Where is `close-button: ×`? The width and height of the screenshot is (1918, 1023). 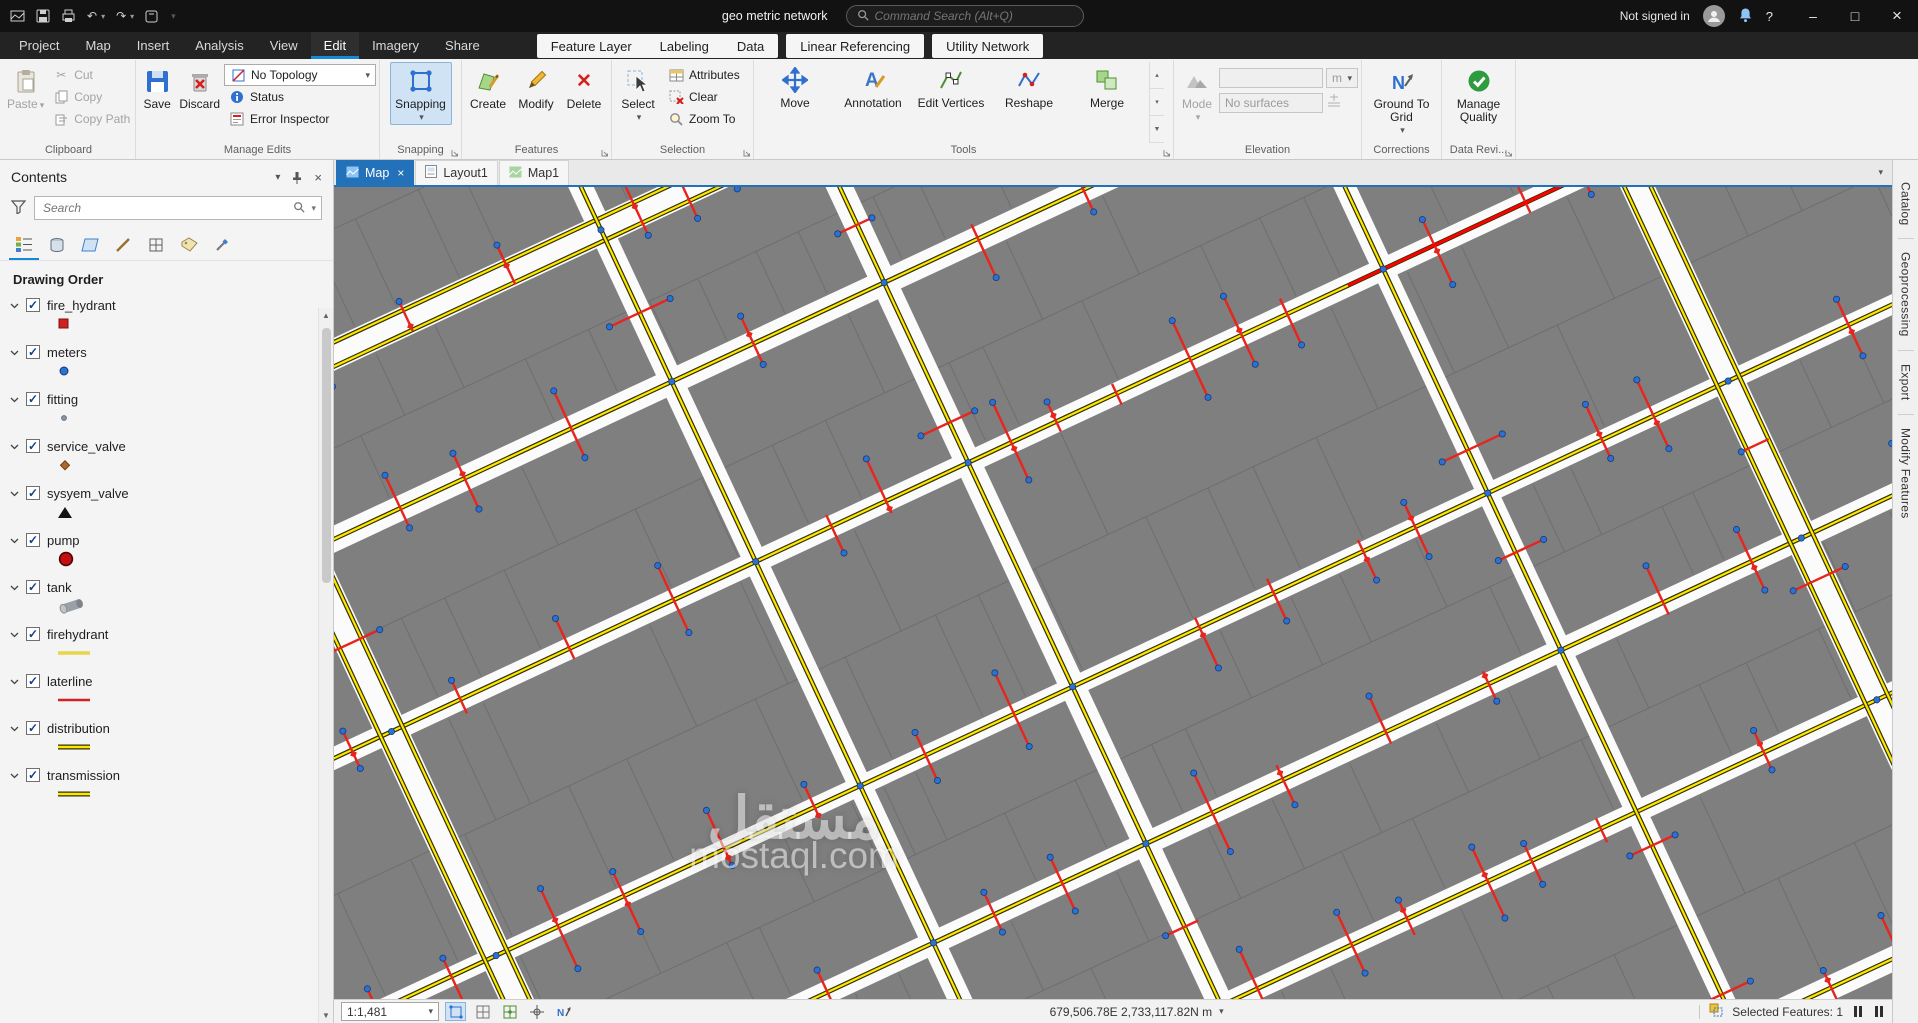 close-button: × is located at coordinates (1897, 16).